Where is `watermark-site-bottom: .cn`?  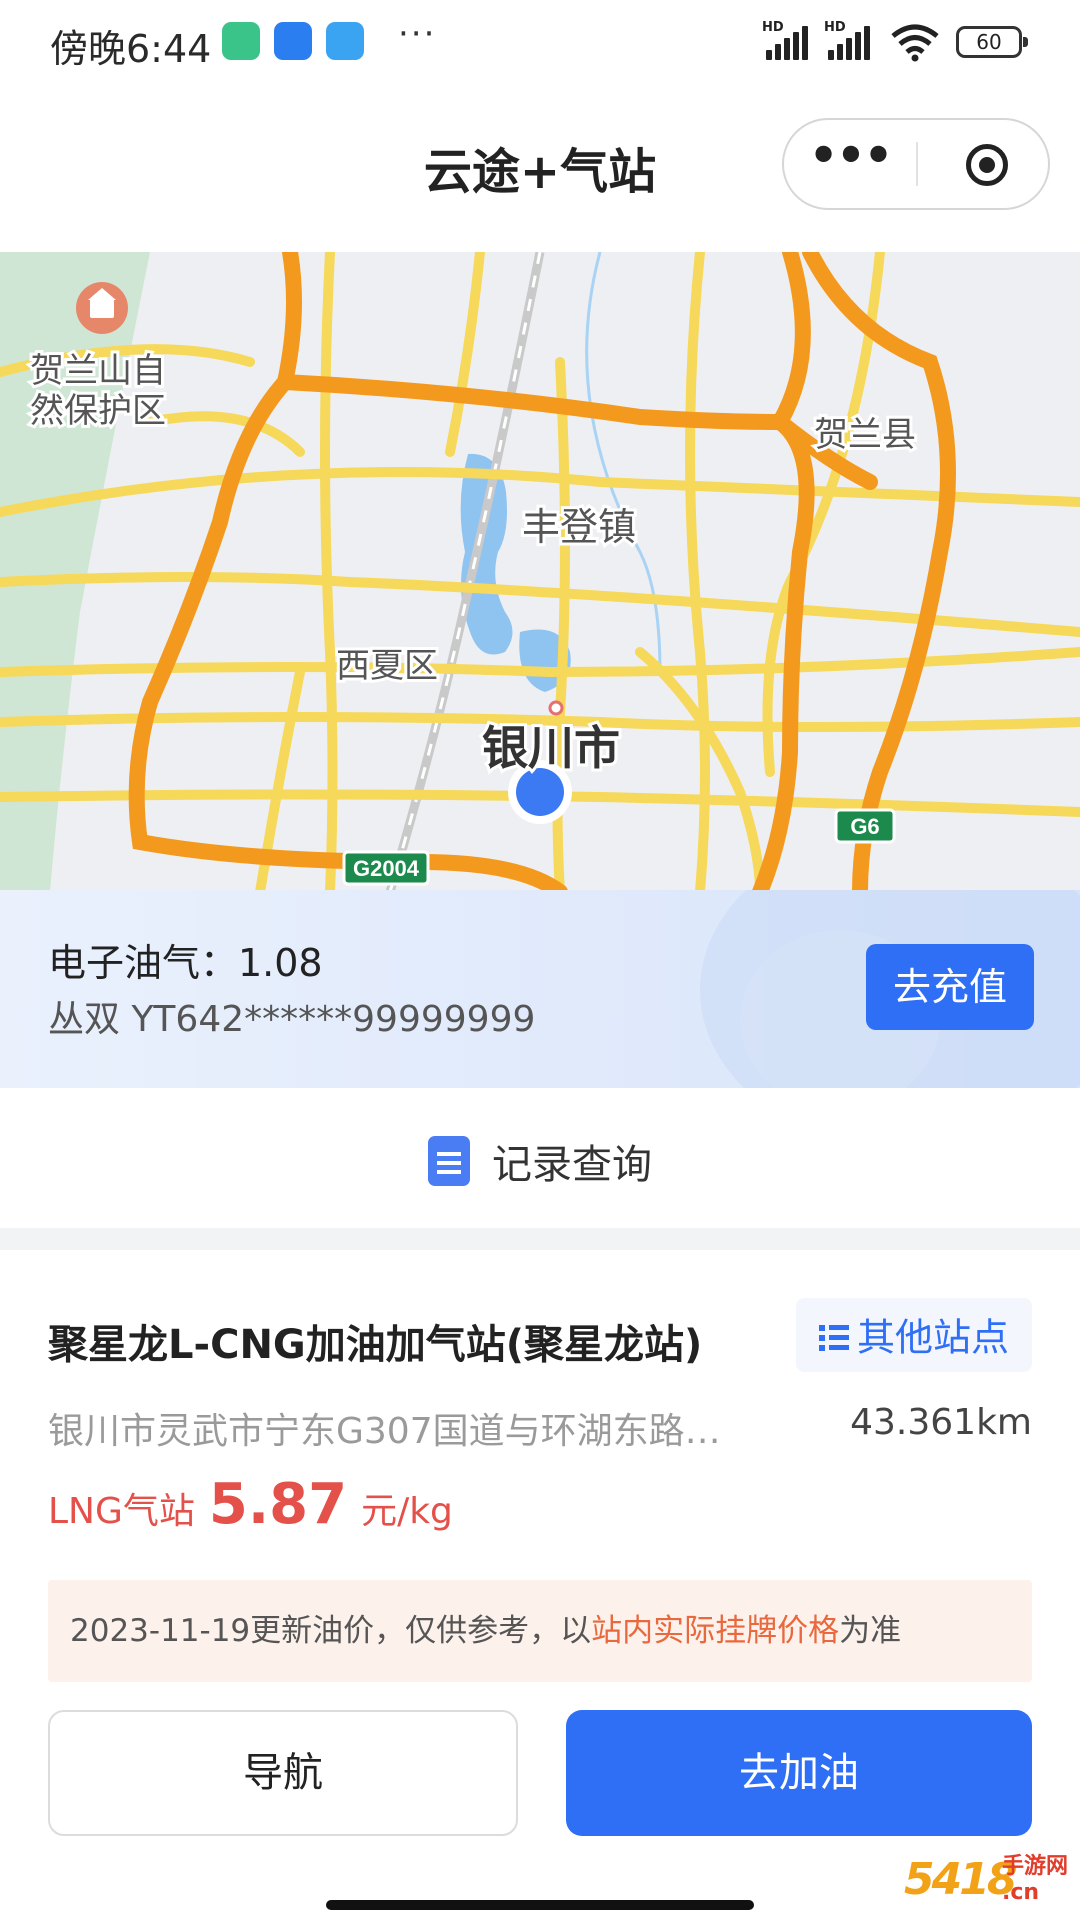
watermark-site-bottom: .cn is located at coordinates (1021, 1892).